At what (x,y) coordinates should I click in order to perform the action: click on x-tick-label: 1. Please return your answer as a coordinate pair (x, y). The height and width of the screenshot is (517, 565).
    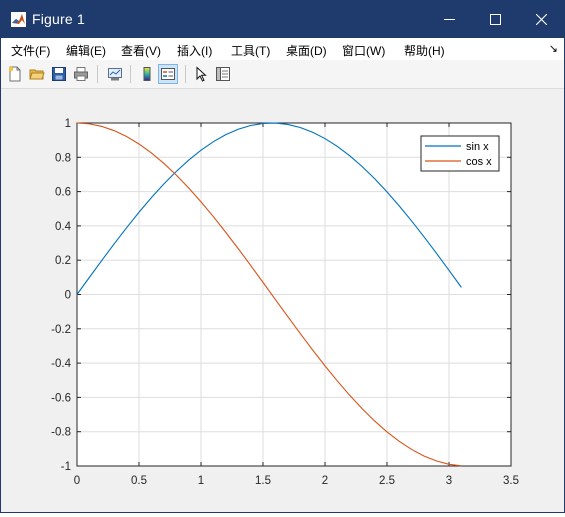
    Looking at the image, I should click on (201, 481).